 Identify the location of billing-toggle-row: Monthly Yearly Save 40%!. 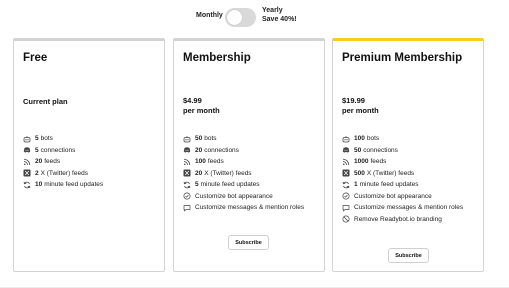
(254, 16).